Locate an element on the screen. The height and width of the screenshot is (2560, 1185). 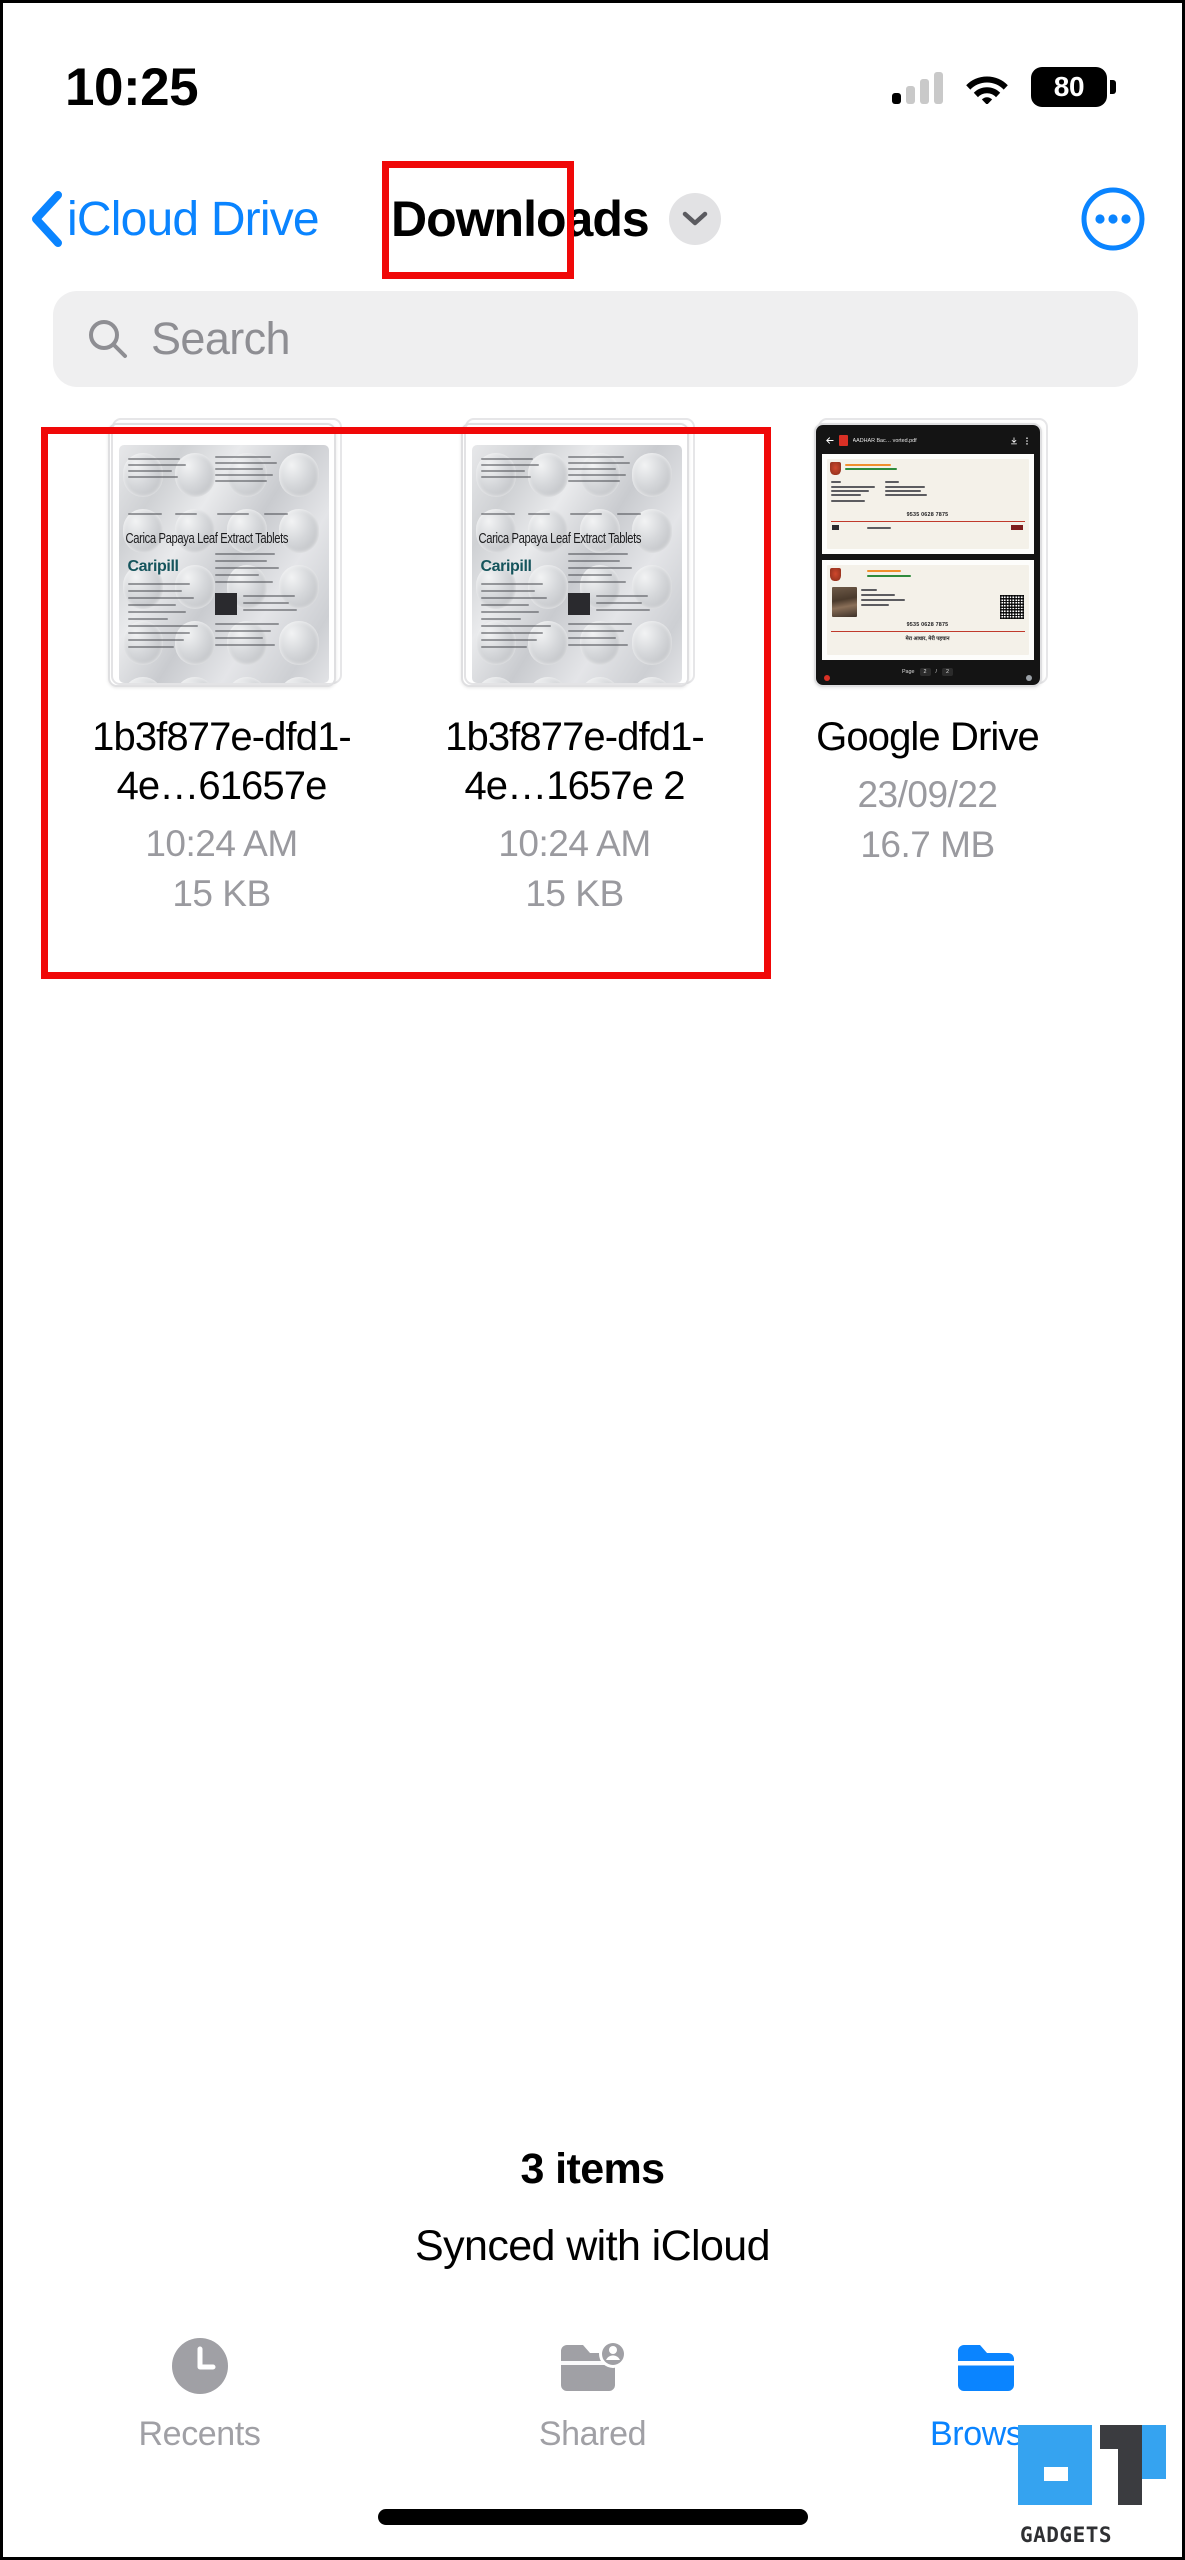
aadhaar-tagline: मेरा आधार, मेरी पहचान is located at coordinates (927, 639).